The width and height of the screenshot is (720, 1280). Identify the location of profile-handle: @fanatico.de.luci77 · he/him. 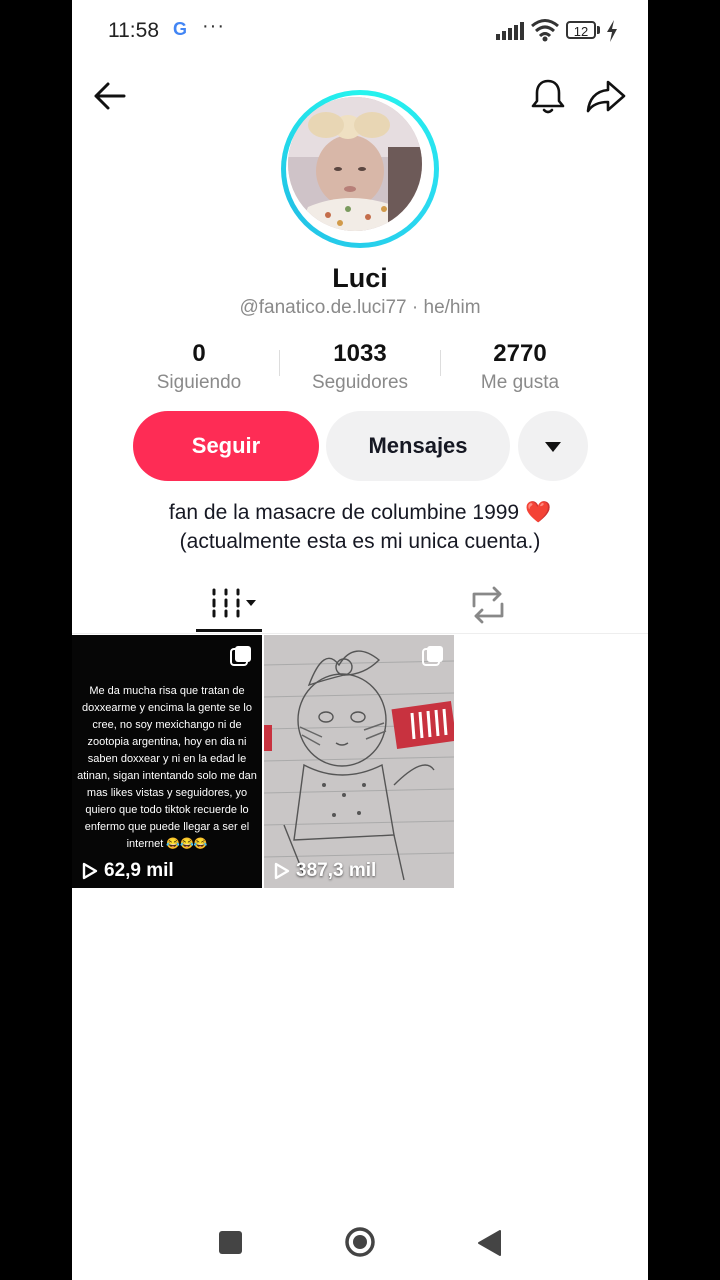
(360, 307).